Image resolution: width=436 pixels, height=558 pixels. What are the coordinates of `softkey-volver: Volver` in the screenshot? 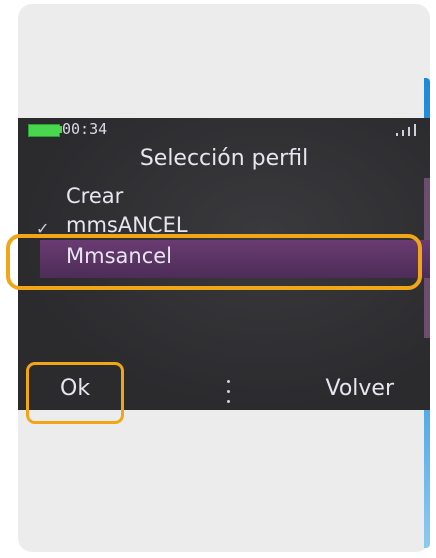 It's located at (359, 388).